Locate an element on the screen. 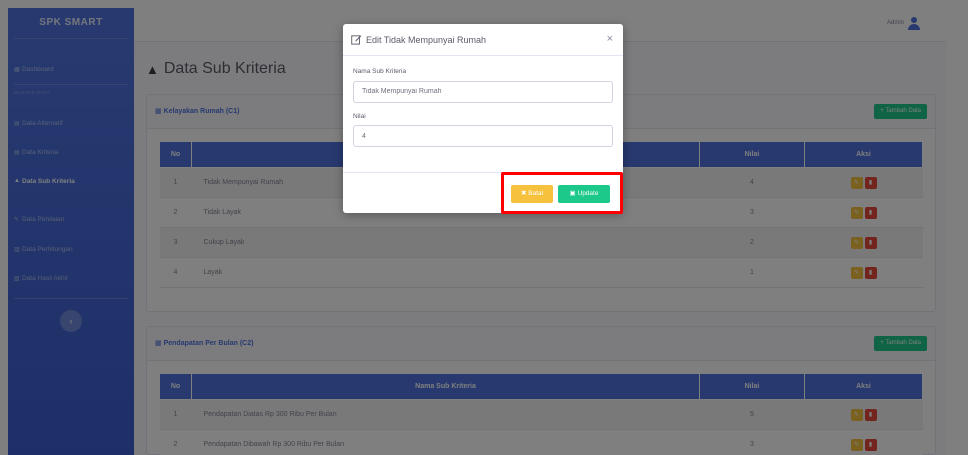 Image resolution: width=968 pixels, height=455 pixels. nilai-input is located at coordinates (483, 136).